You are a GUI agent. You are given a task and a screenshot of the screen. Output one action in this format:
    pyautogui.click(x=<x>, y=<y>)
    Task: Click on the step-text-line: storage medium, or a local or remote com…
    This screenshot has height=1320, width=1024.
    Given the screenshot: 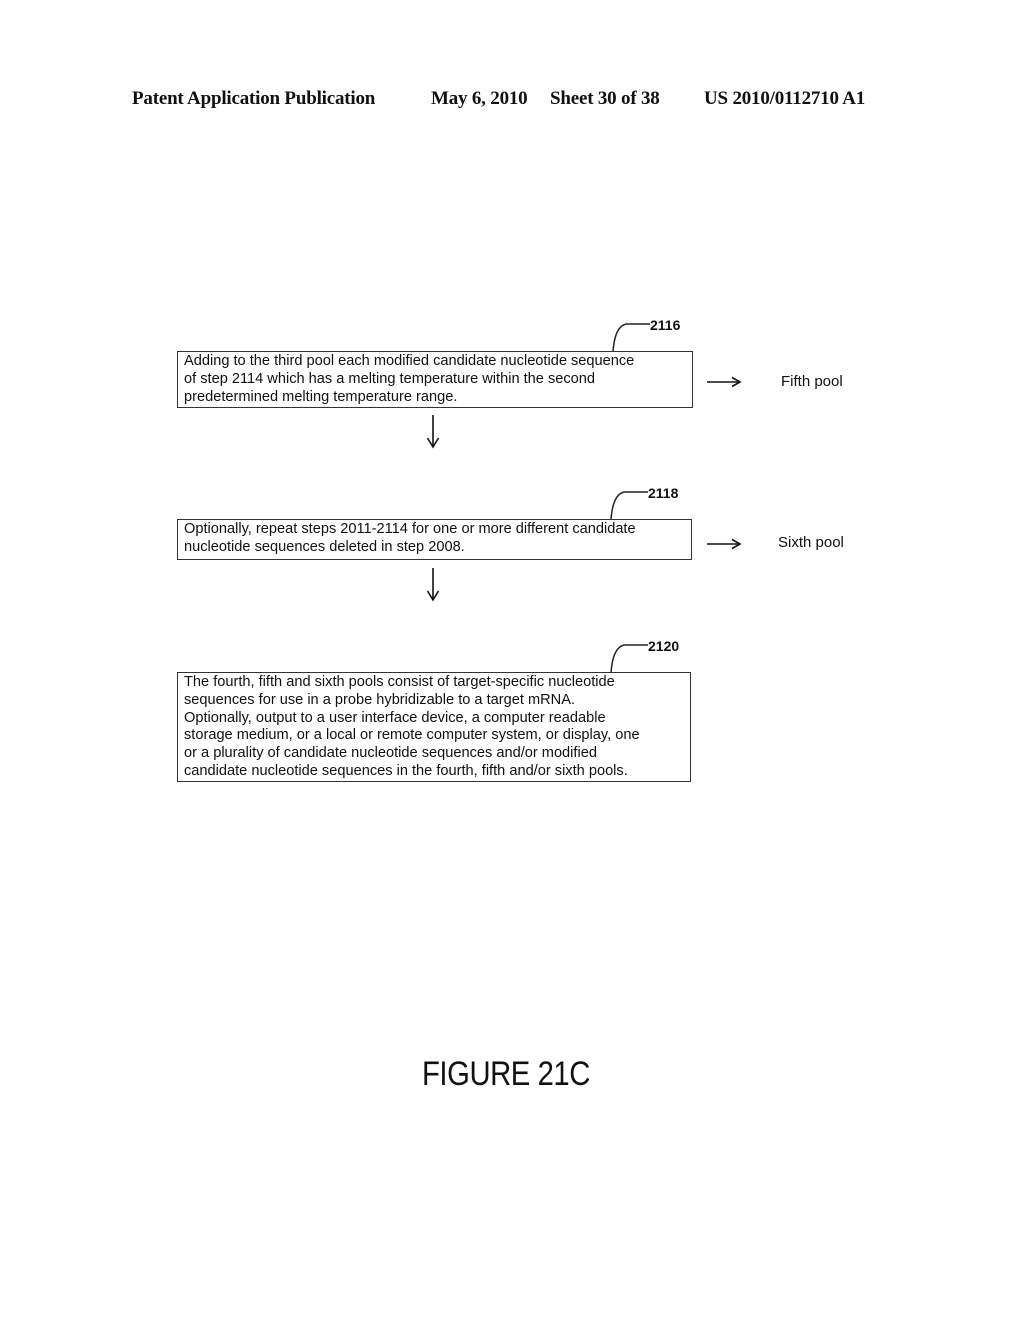 What is the action you would take?
    pyautogui.click(x=412, y=735)
    